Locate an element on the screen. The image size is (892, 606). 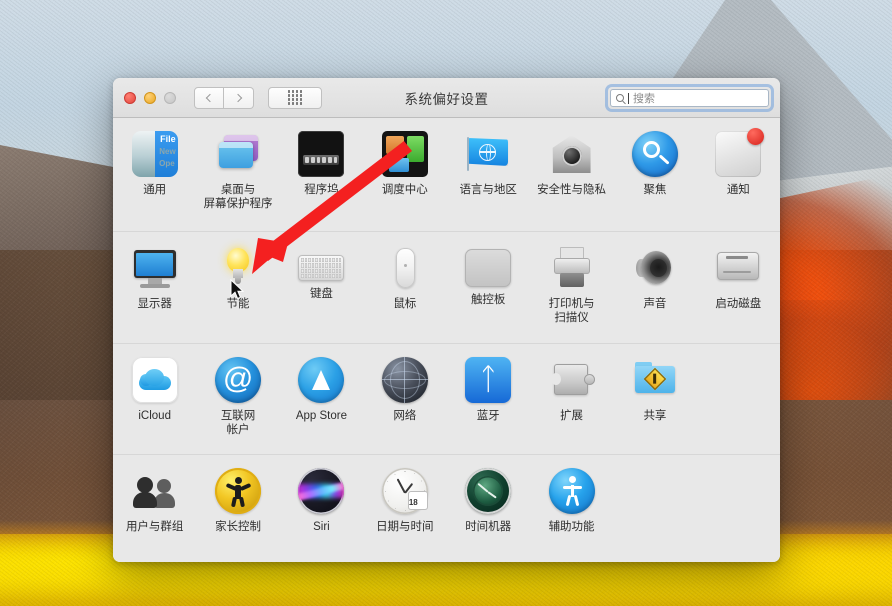
close-button is located at coordinates (130, 97).